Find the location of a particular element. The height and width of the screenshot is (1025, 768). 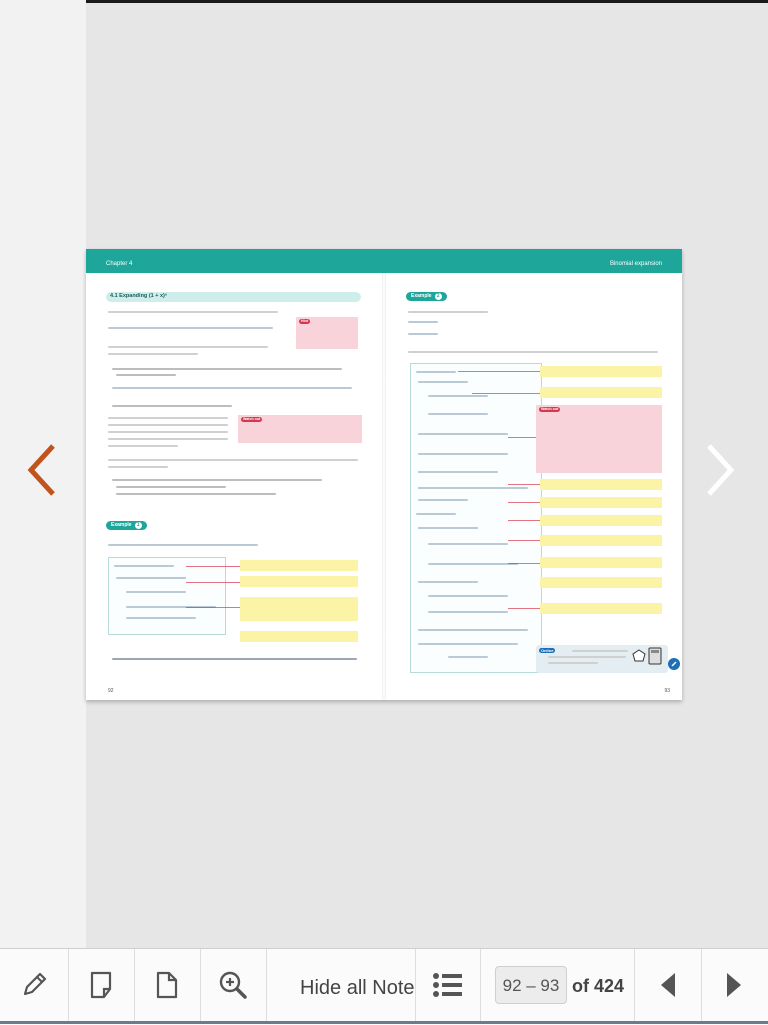

triangle-left-icon is located at coordinates (668, 985).